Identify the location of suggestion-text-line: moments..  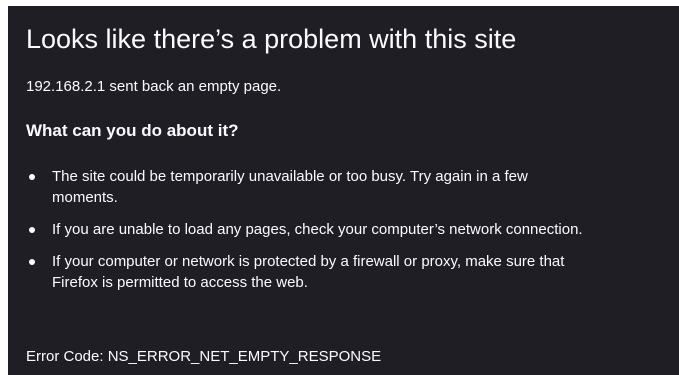
(85, 197).